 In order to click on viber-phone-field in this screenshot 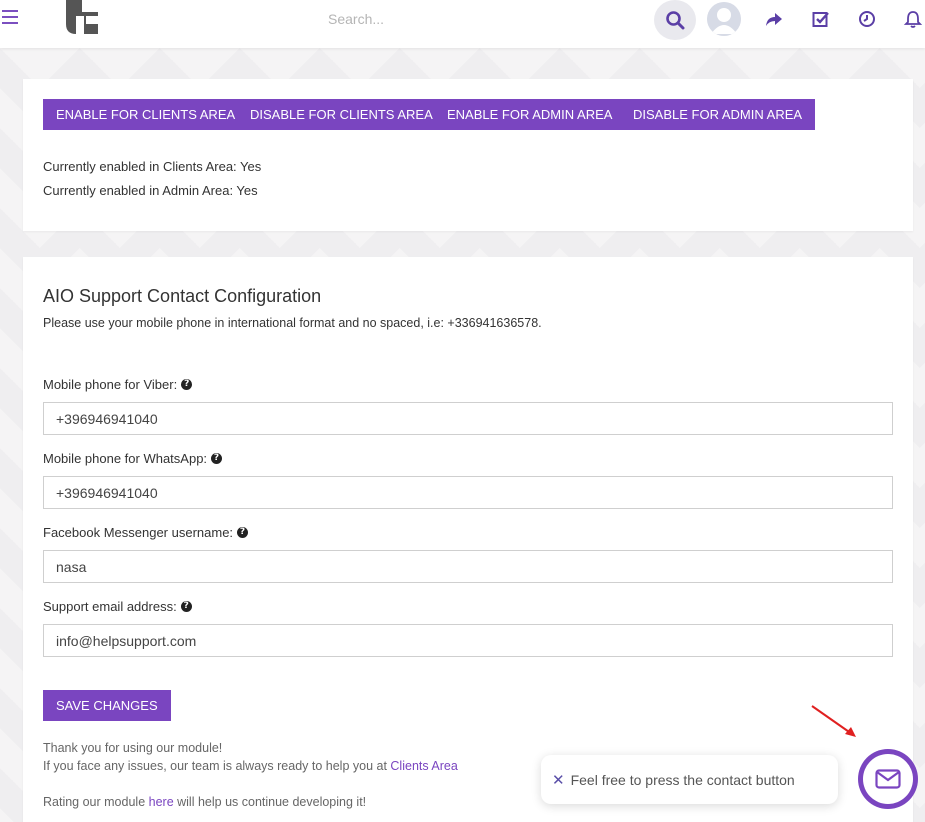, I will do `click(468, 418)`.